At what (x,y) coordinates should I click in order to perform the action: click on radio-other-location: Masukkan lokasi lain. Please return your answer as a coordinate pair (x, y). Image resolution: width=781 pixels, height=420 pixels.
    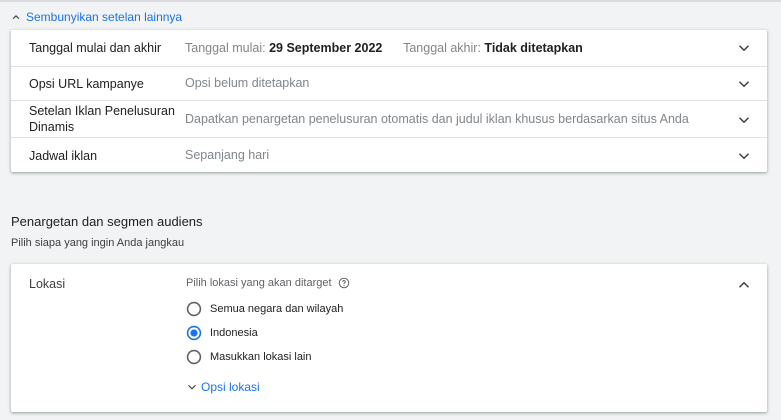
    Looking at the image, I should click on (249, 357).